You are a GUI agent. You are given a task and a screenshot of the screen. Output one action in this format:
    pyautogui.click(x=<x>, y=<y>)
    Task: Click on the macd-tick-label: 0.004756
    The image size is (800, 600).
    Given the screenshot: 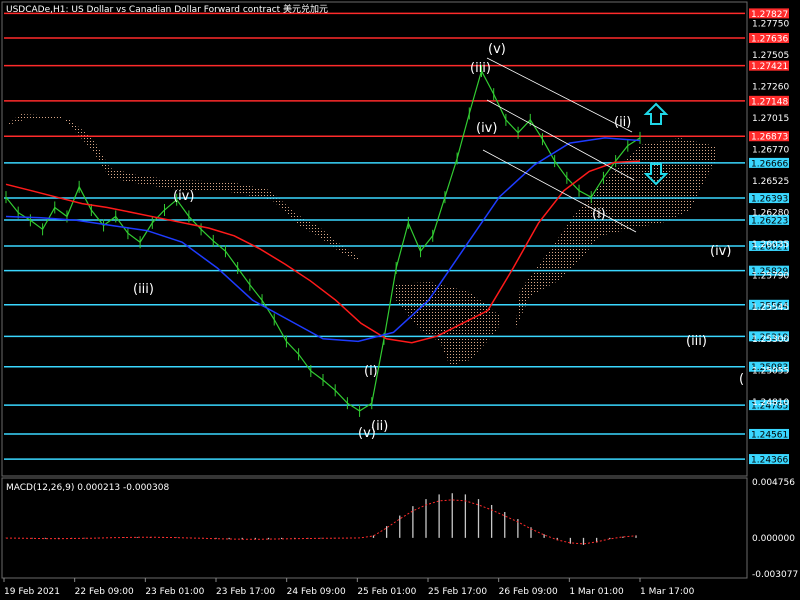 What is the action you would take?
    pyautogui.click(x=773, y=483)
    